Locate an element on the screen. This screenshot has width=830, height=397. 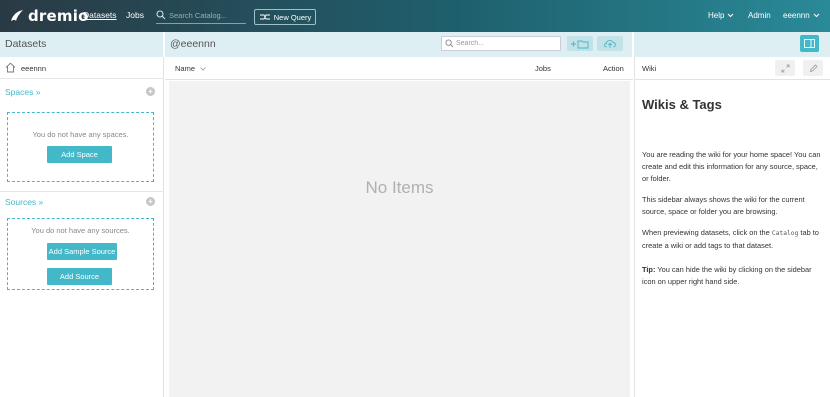
datasets-title: Datasets is located at coordinates (26, 44).